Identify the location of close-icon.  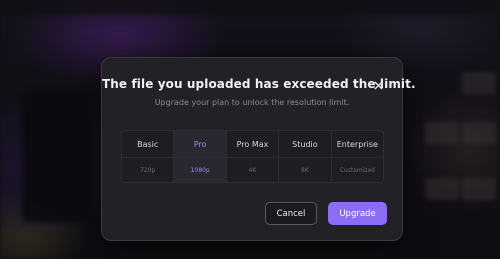
(378, 85).